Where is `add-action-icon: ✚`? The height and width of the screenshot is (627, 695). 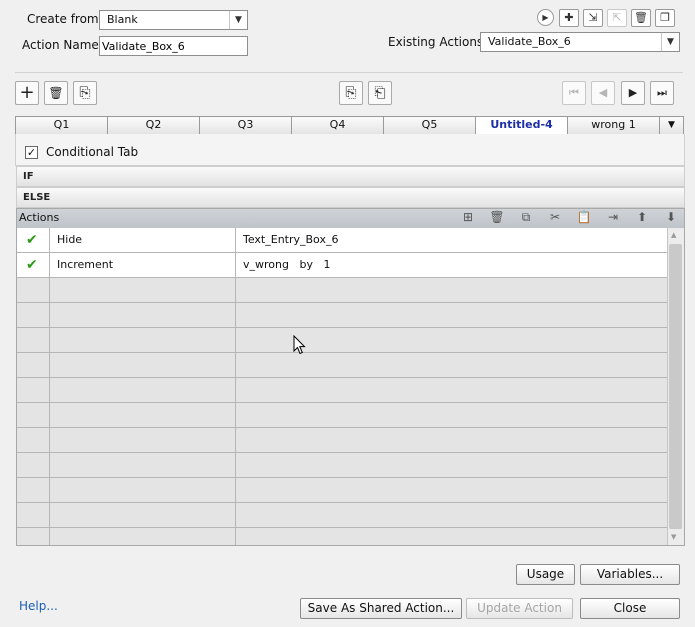 add-action-icon: ✚ is located at coordinates (569, 18).